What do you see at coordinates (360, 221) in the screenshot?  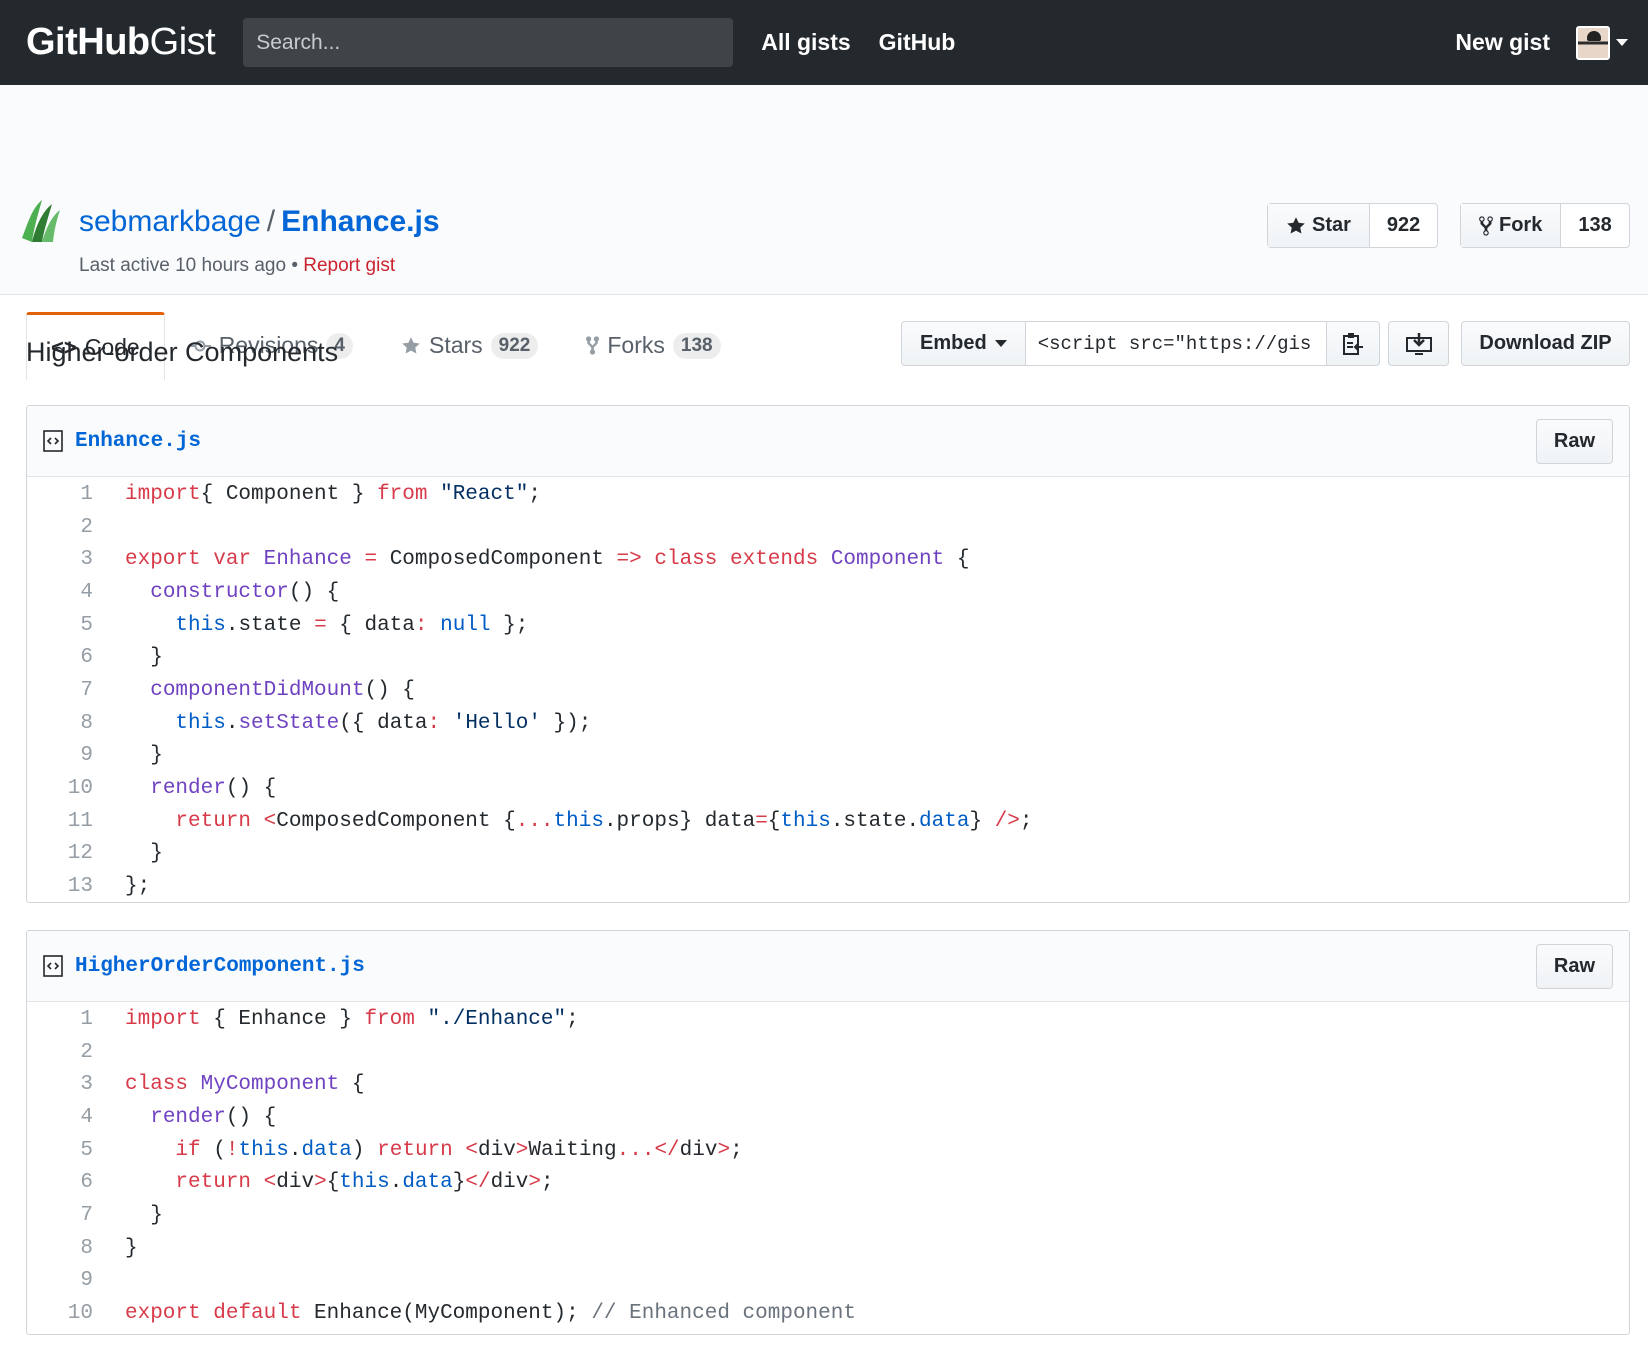 I see `gist-name-link: Enhance.js` at bounding box center [360, 221].